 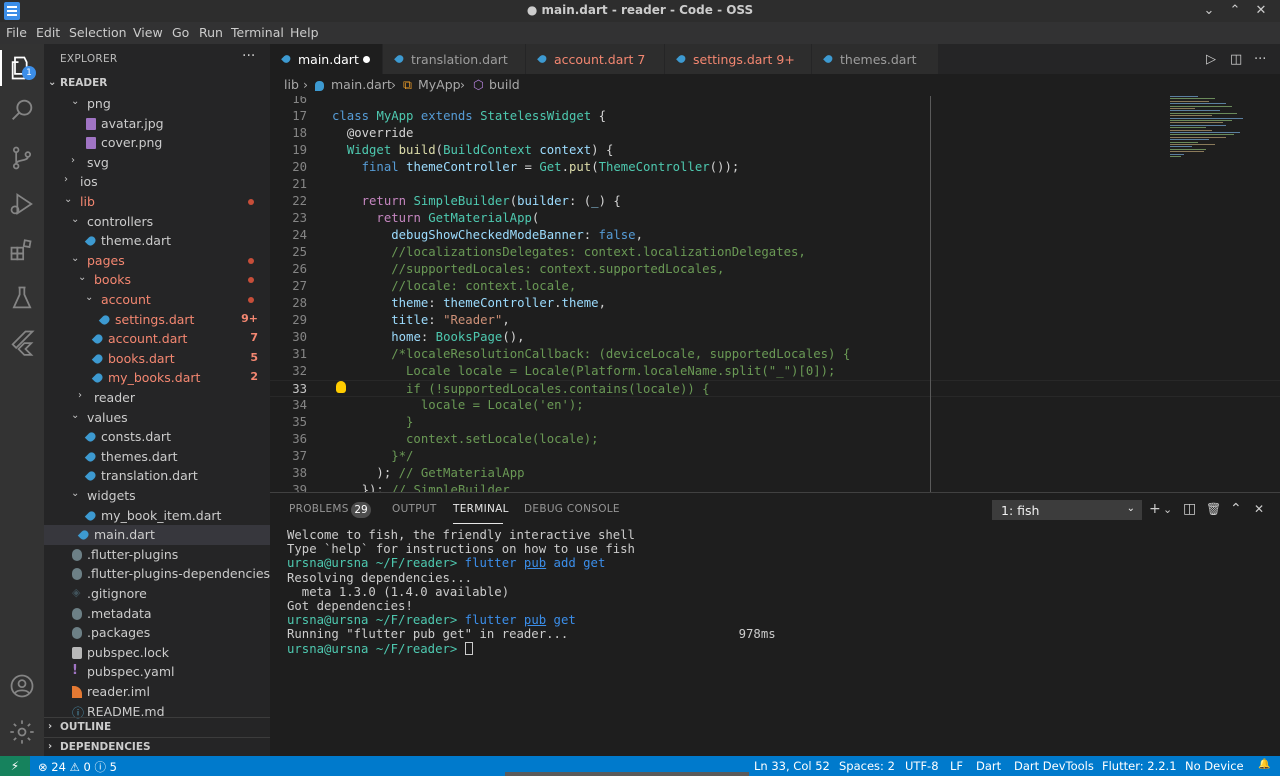 What do you see at coordinates (87, 201) in the screenshot?
I see `tree-item-label: lib` at bounding box center [87, 201].